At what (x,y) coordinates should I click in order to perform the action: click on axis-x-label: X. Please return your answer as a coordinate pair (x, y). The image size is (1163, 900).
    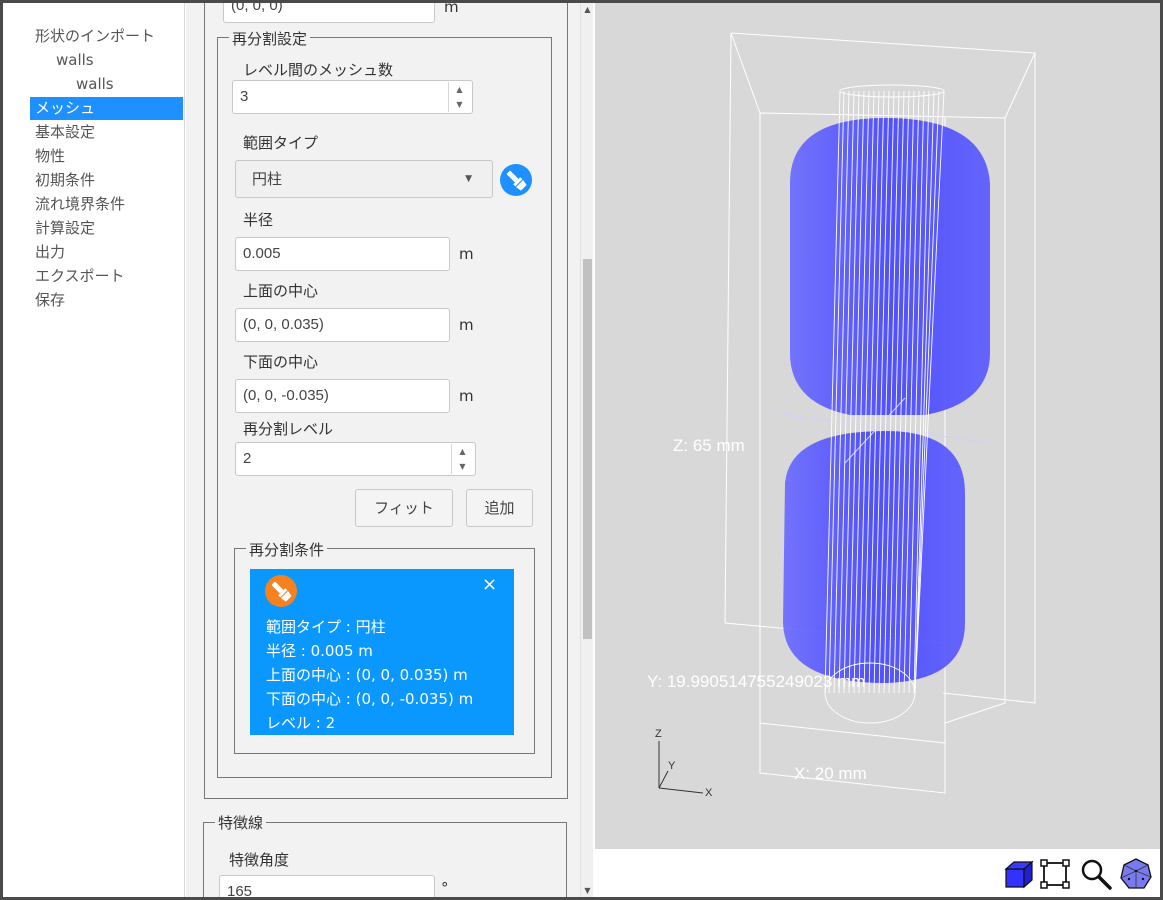
    Looking at the image, I should click on (709, 793).